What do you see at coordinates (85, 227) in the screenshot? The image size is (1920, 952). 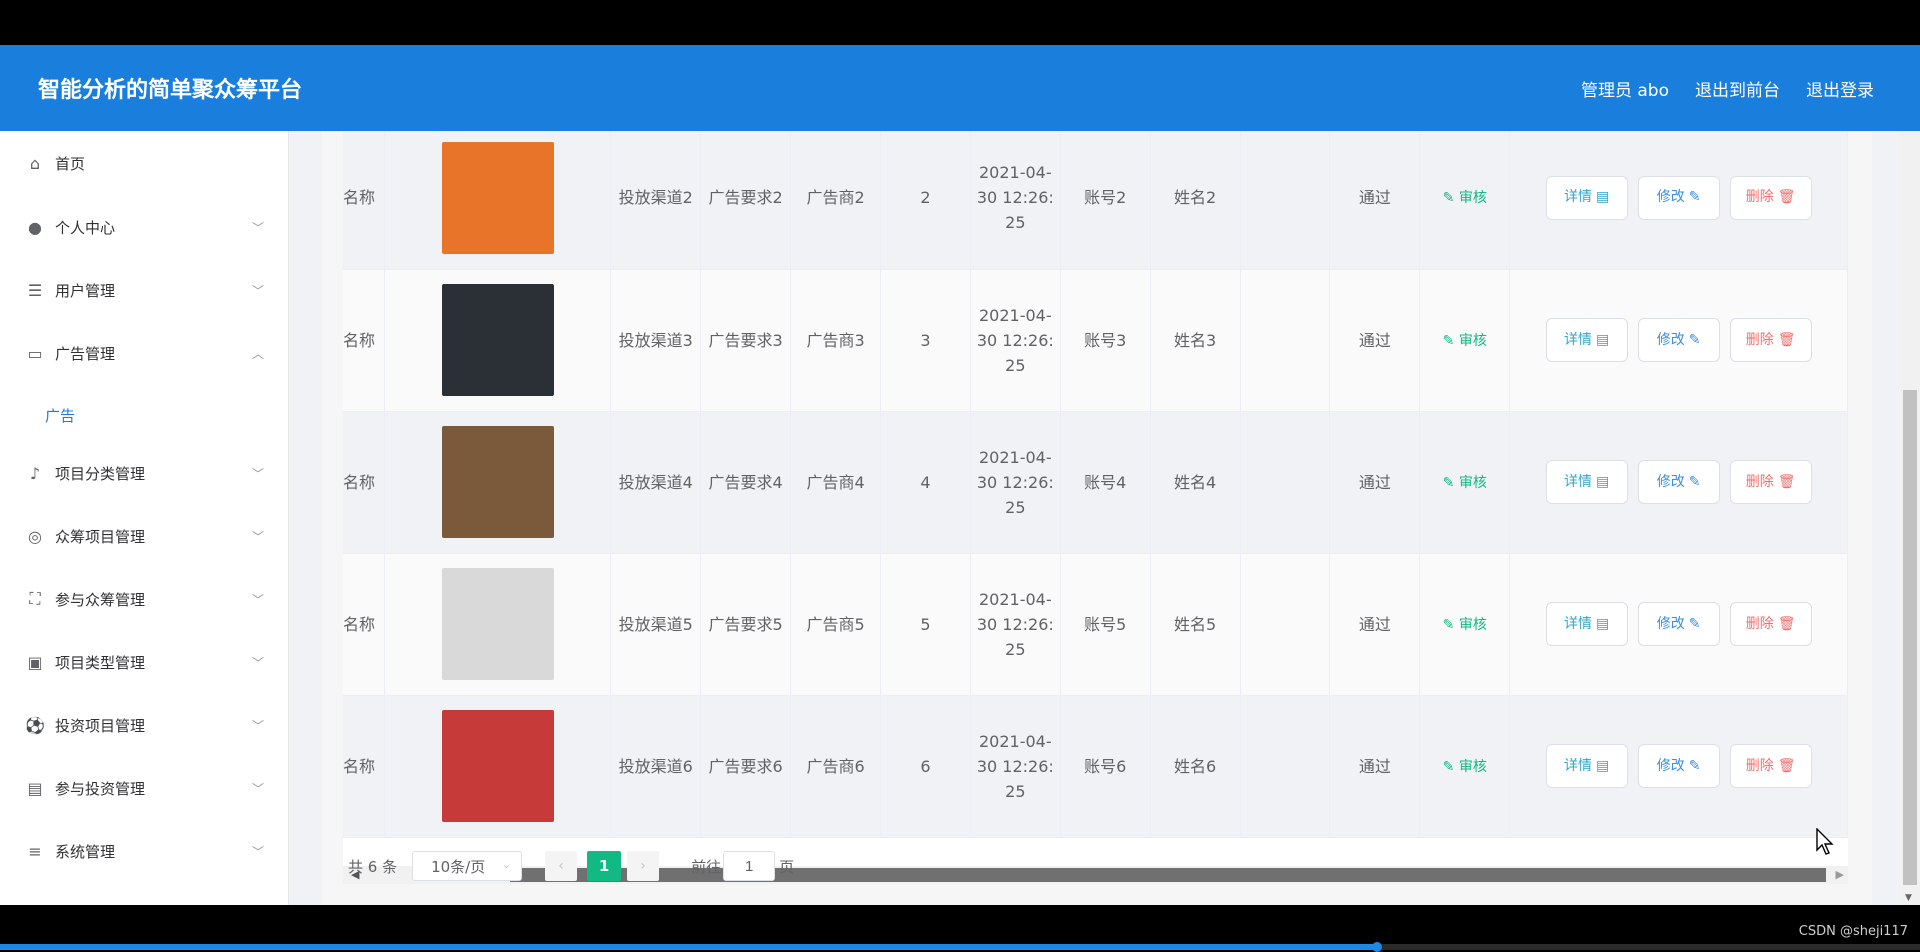 I see `sidebar-item-label: 个人中心` at bounding box center [85, 227].